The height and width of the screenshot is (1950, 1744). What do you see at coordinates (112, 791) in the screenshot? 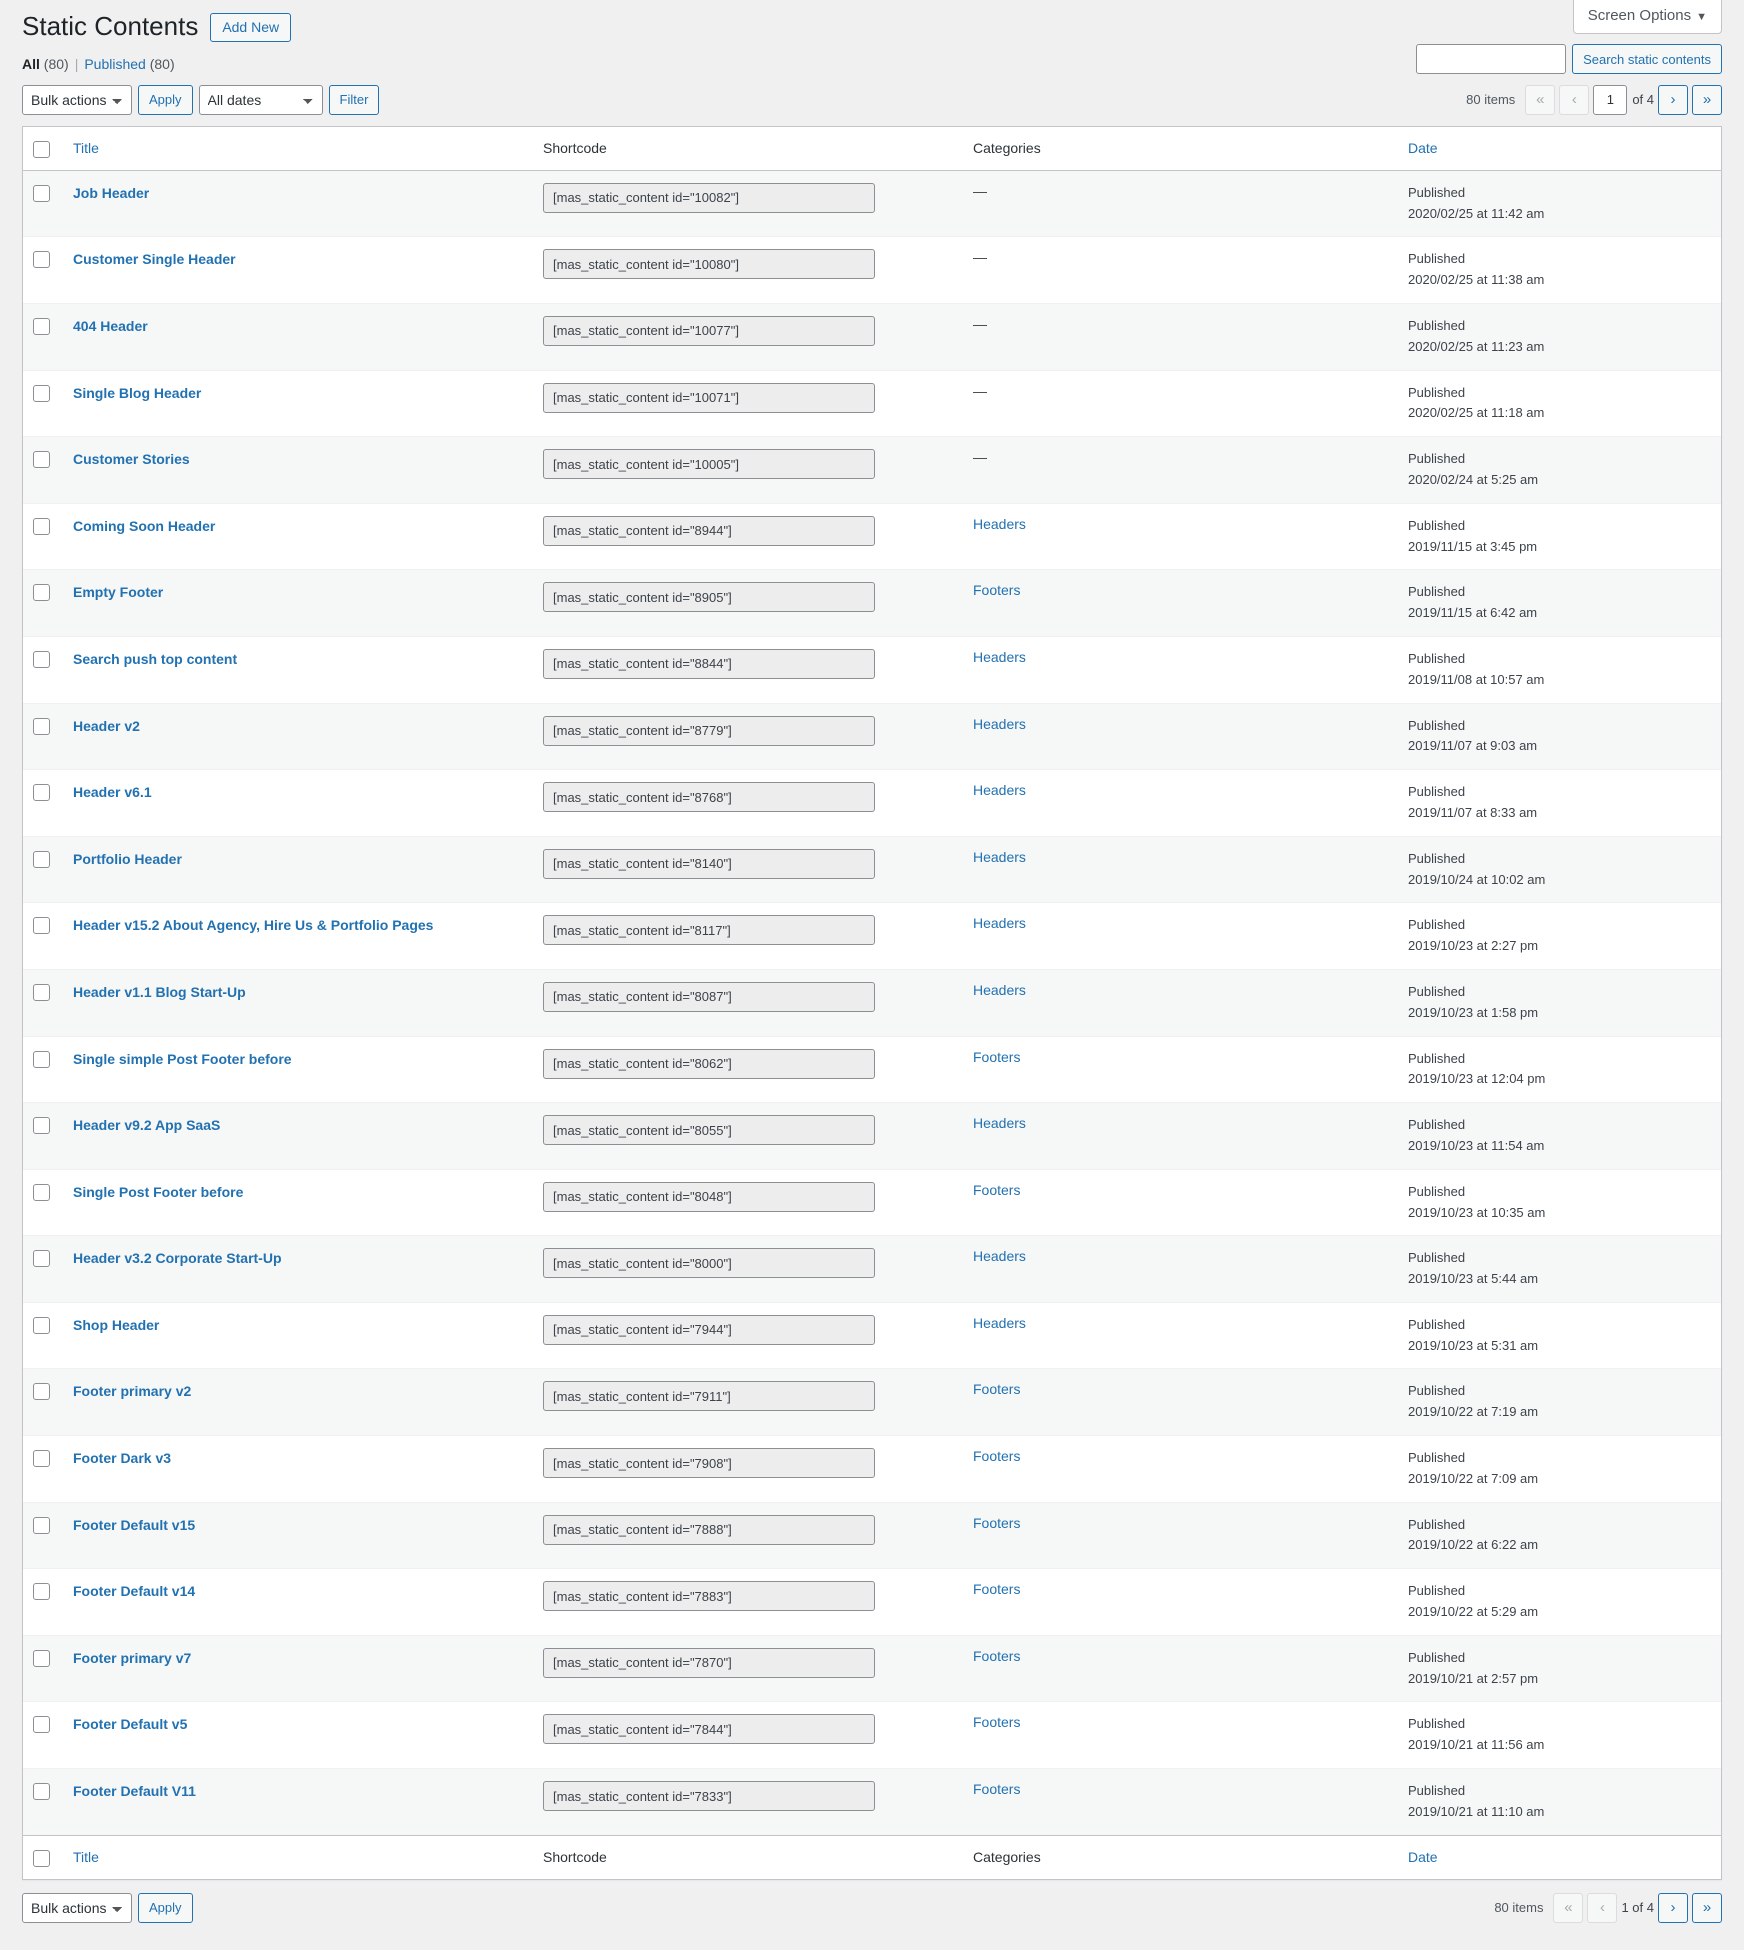
I see `row-title-link: Header v6.1` at bounding box center [112, 791].